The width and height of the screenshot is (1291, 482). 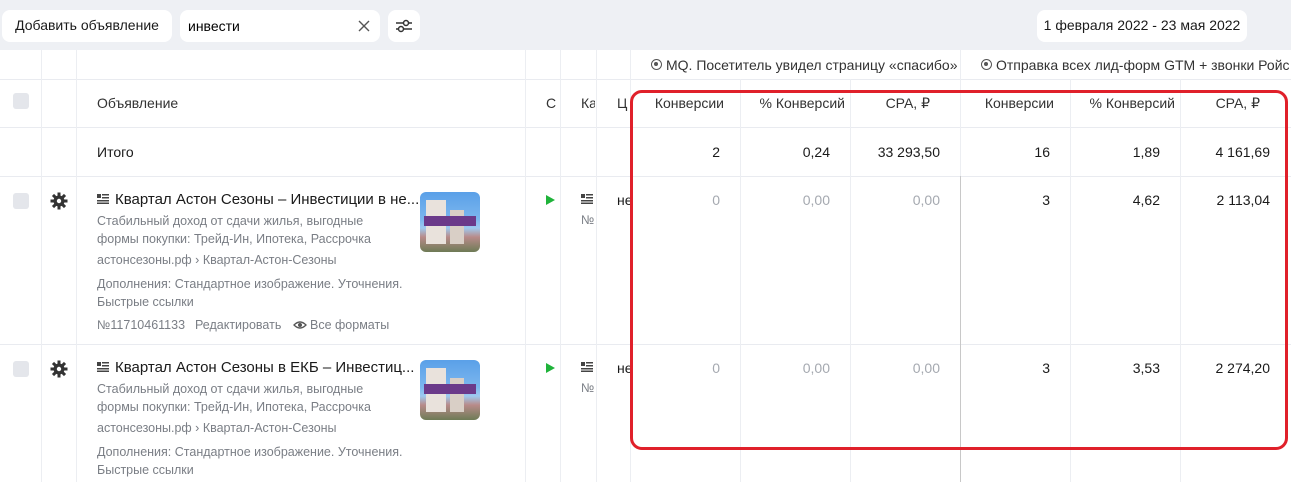 What do you see at coordinates (1042, 152) in the screenshot?
I see `totals-value: 16` at bounding box center [1042, 152].